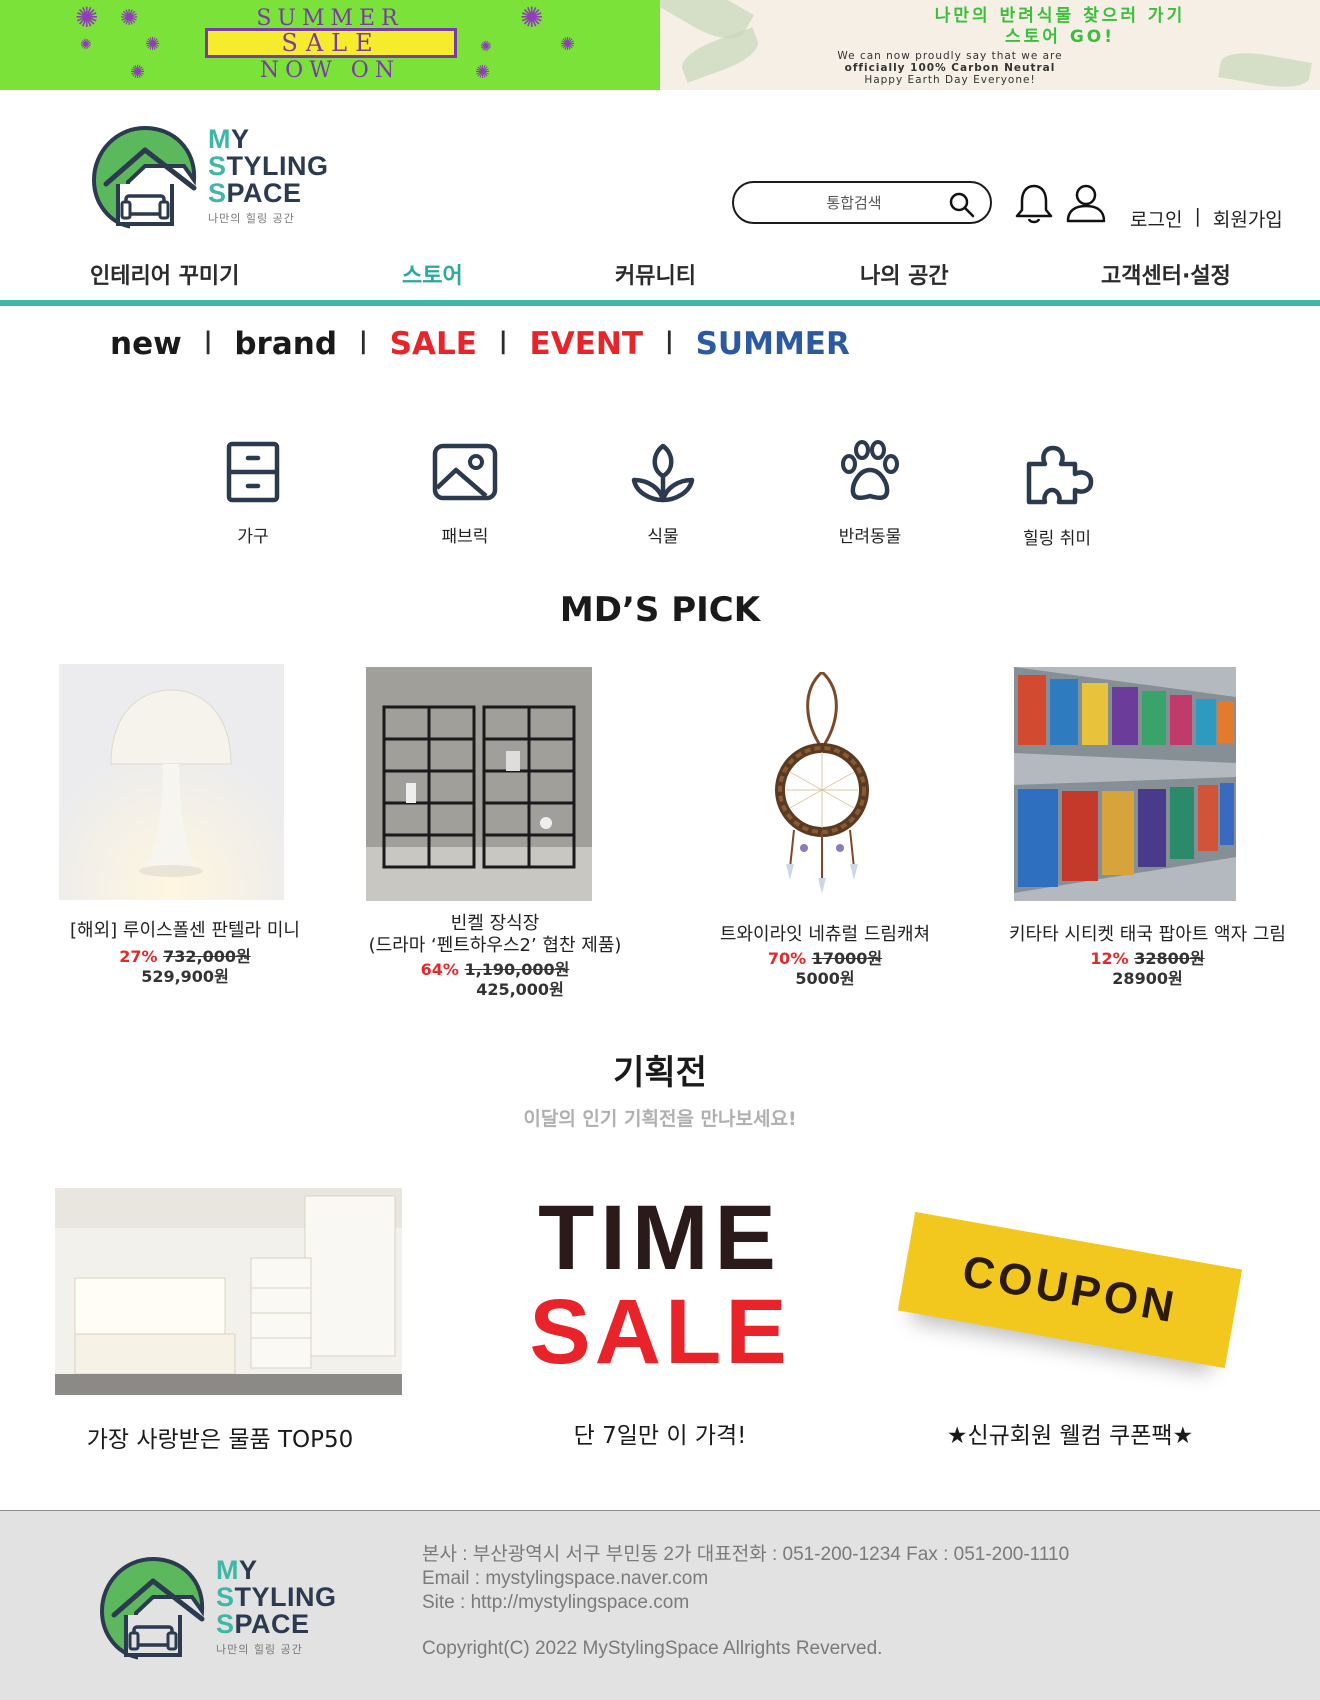  Describe the element at coordinates (962, 205) in the screenshot. I see `search-icon` at that location.